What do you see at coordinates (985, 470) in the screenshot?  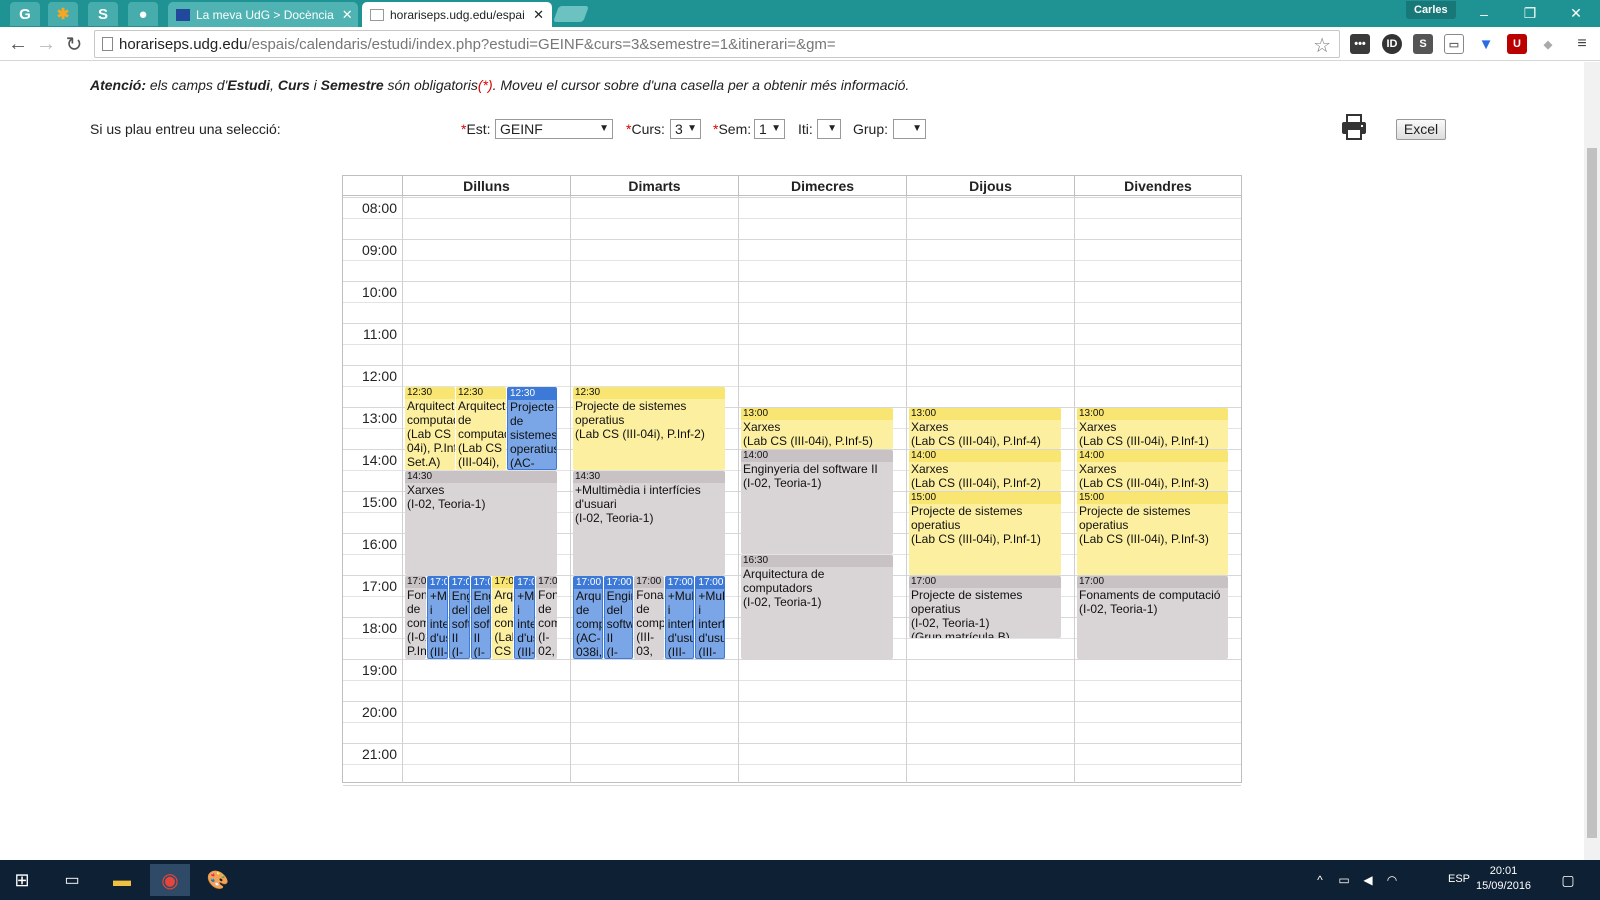 I see `schedule-event: 14:00 Xarxes (Lab CS (III-04i), P.Inf-2)` at bounding box center [985, 470].